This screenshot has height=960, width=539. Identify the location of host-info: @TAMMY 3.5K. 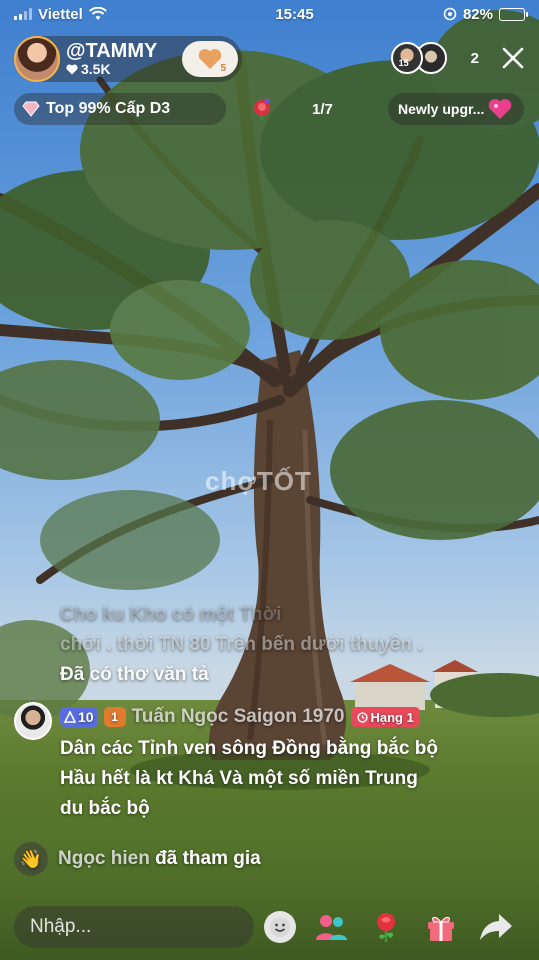
(124, 58).